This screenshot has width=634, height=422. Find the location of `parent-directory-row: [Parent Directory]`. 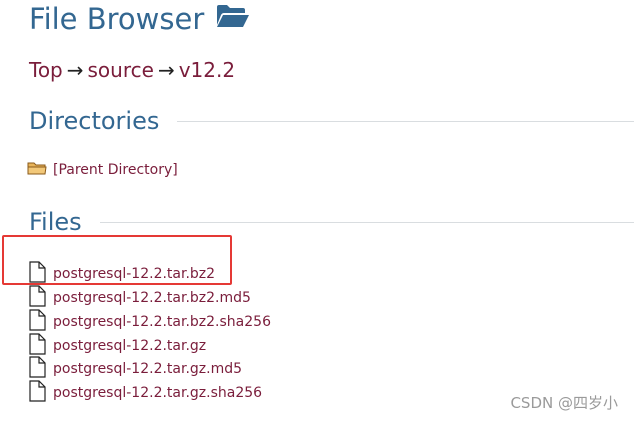

parent-directory-row: [Parent Directory] is located at coordinates (102, 170).